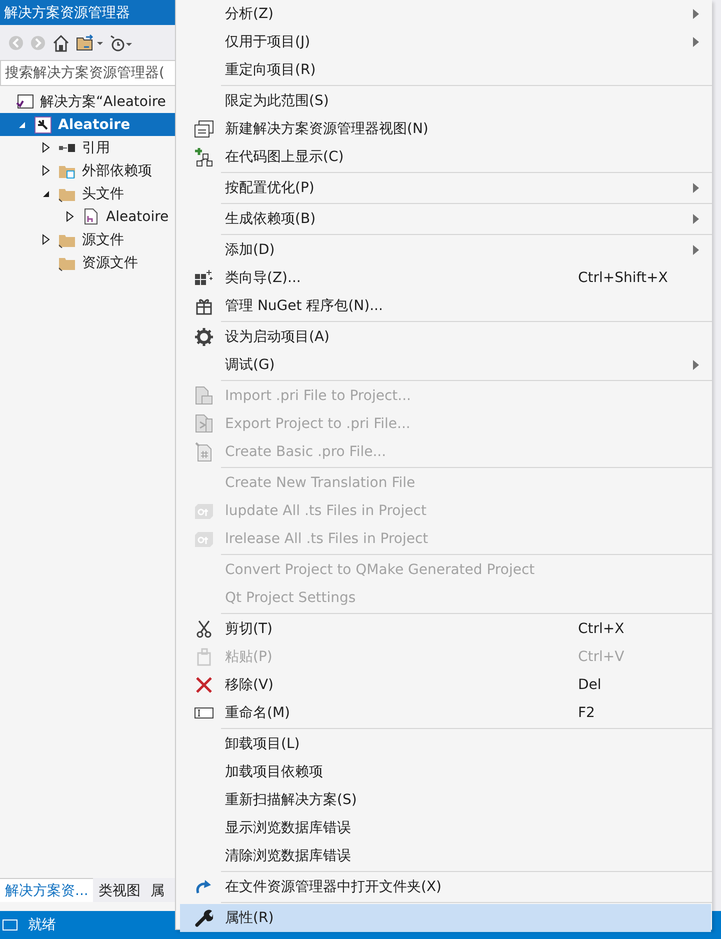  Describe the element at coordinates (445, 629) in the screenshot. I see `menu-item: 剪切(T) Ctrl+X` at that location.